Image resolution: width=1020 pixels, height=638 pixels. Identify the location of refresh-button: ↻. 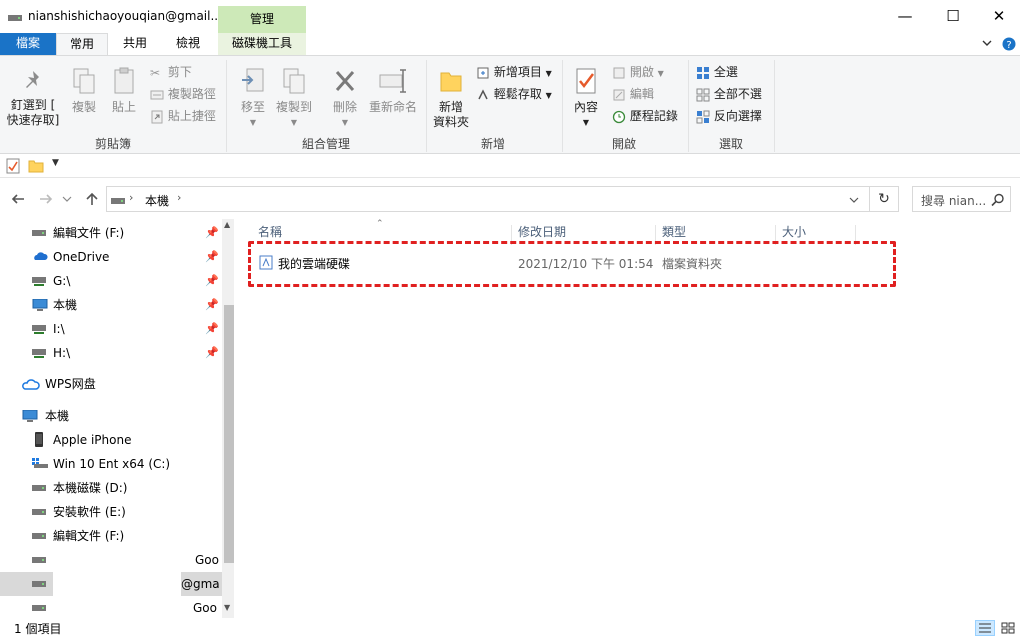
(884, 199).